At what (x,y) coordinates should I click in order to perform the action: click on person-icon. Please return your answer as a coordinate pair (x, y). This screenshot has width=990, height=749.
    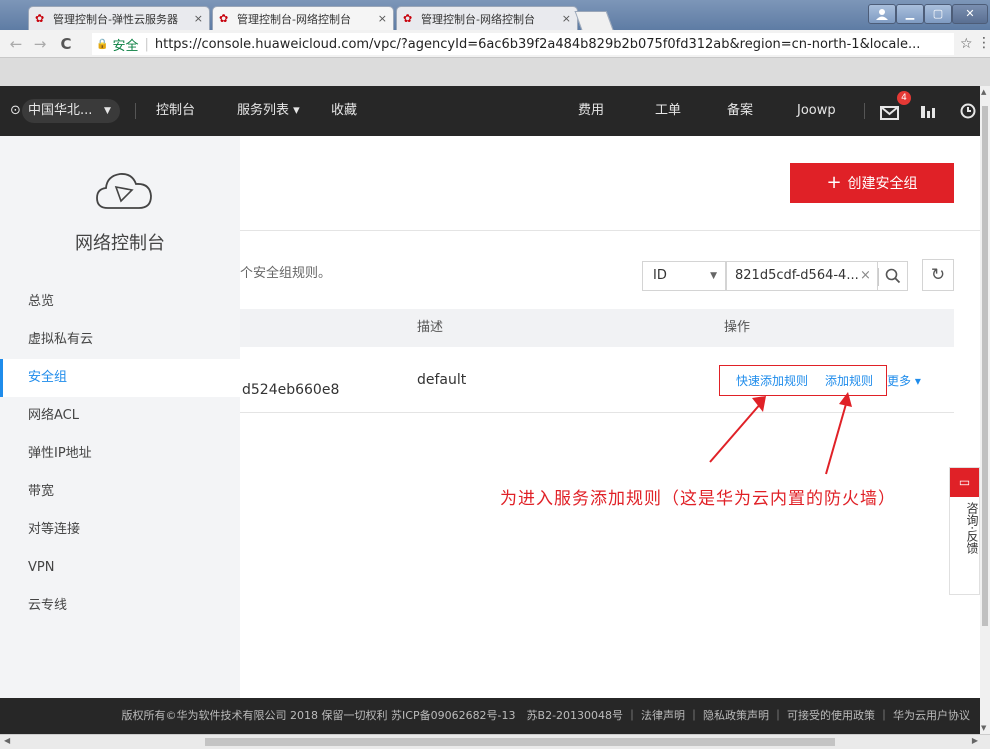
    Looking at the image, I should click on (882, 14).